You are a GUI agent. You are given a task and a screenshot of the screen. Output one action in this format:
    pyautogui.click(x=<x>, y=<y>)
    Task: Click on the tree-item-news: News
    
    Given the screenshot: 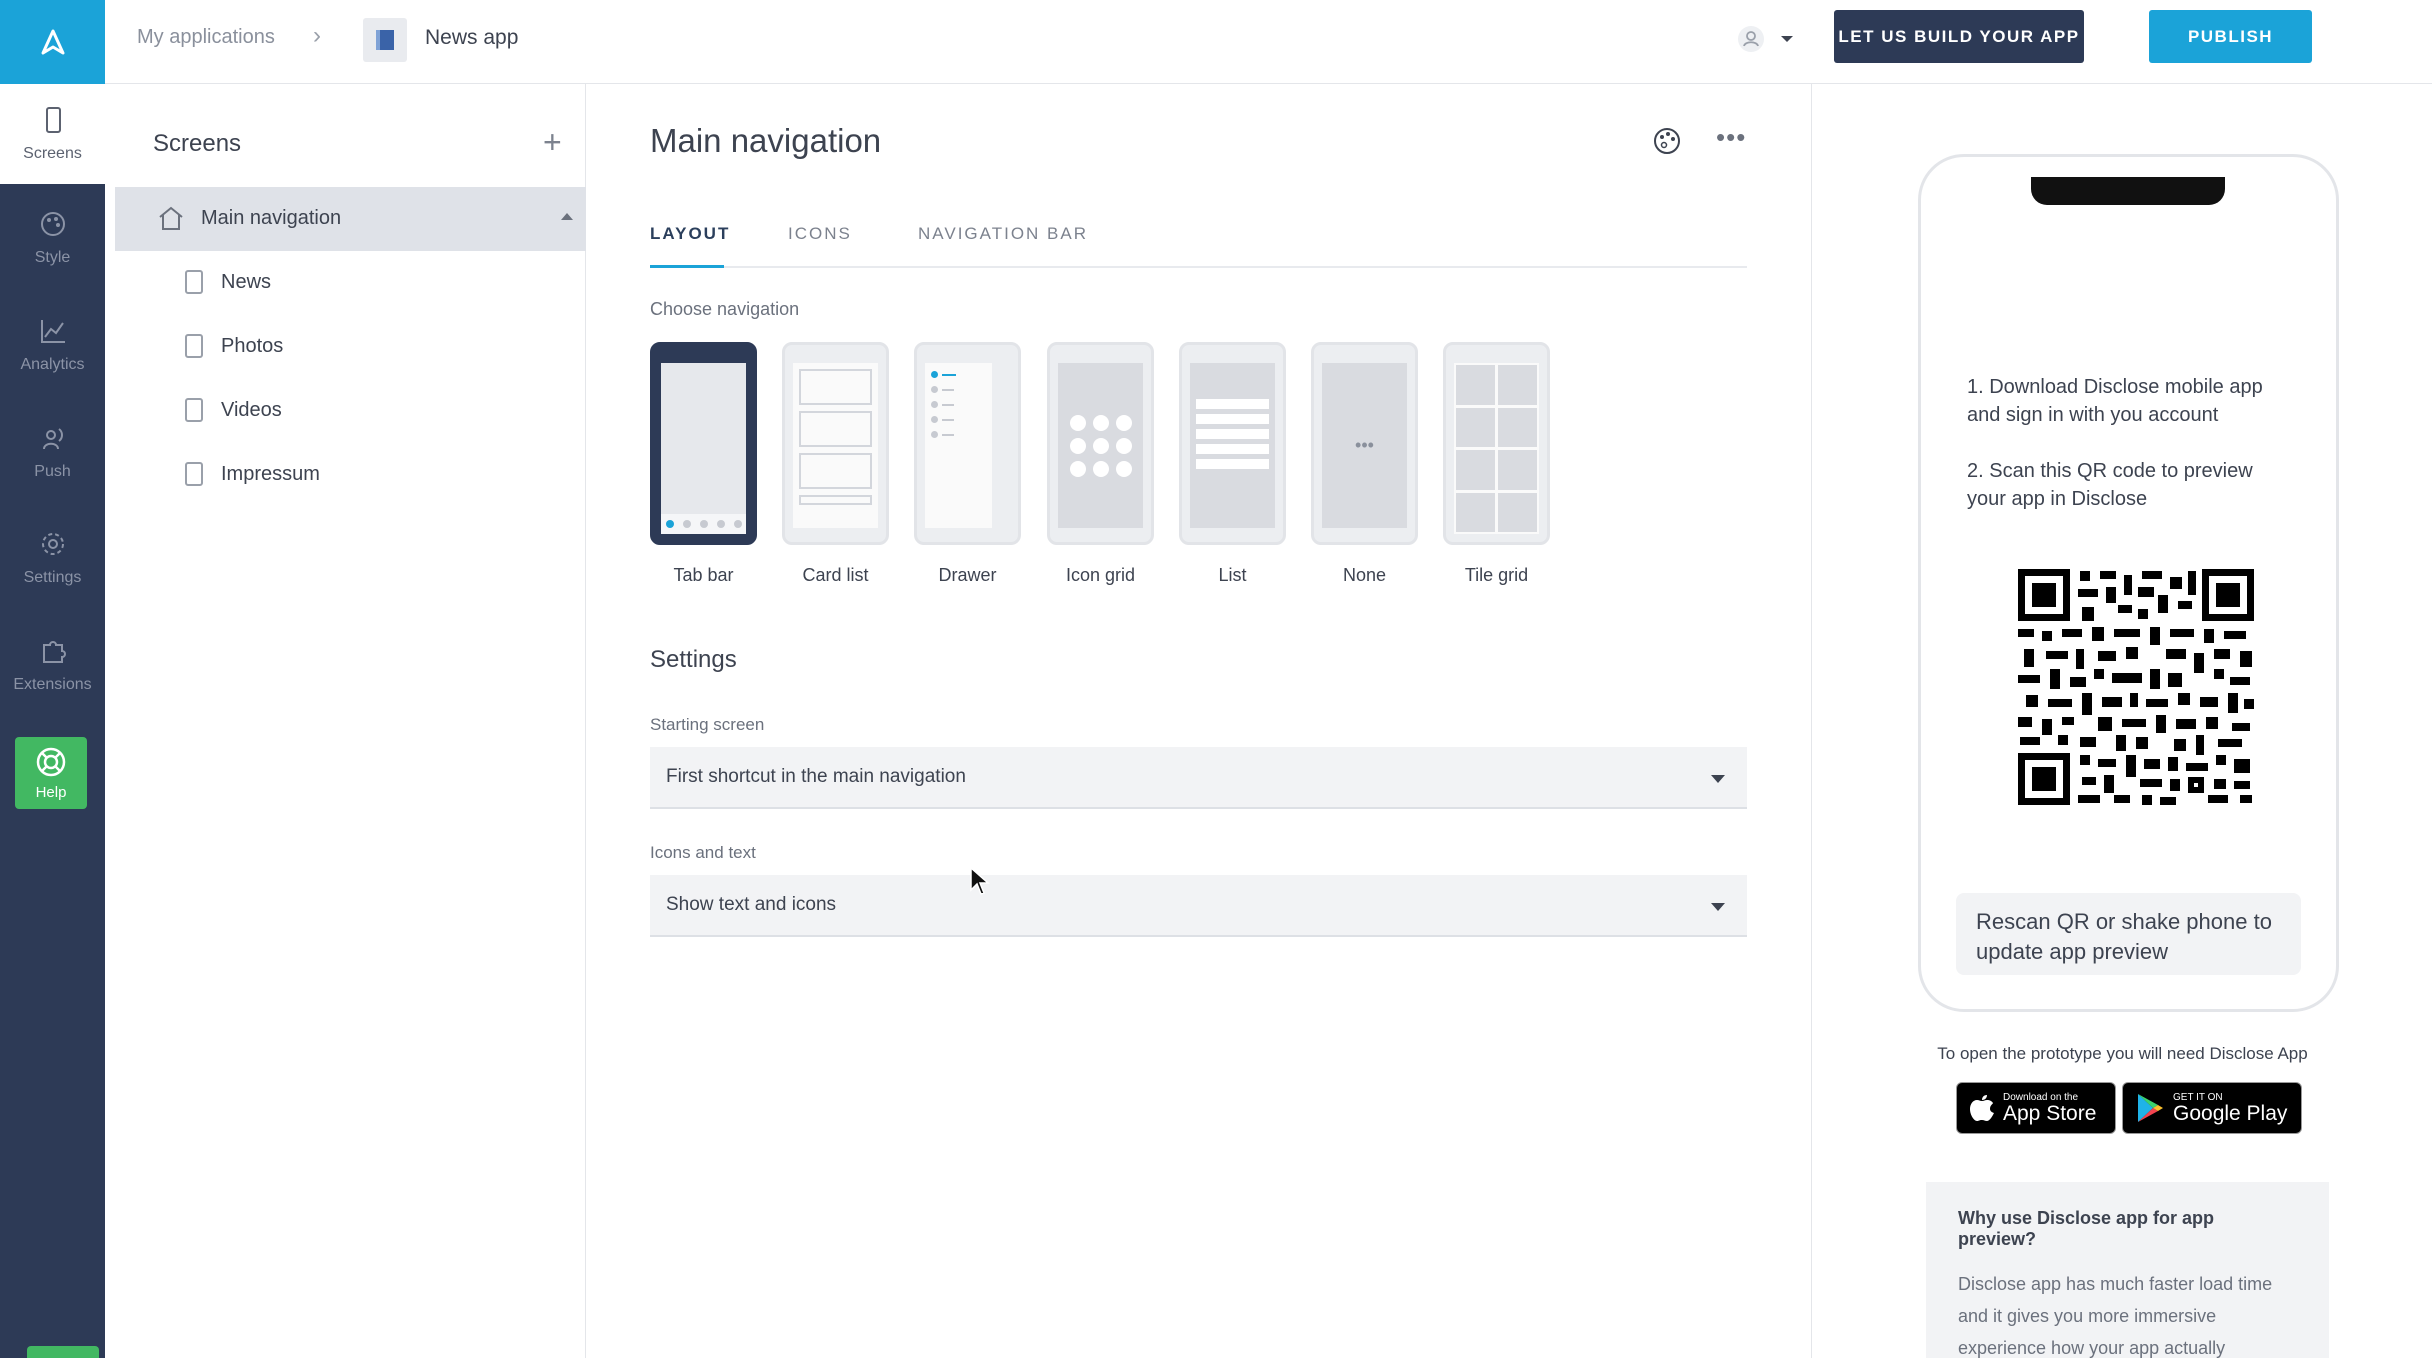 What is the action you would take?
    pyautogui.click(x=228, y=282)
    